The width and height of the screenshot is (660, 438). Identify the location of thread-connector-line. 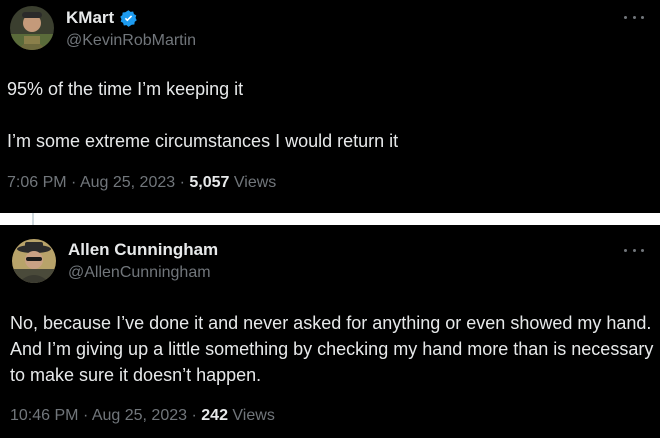
(33, 219).